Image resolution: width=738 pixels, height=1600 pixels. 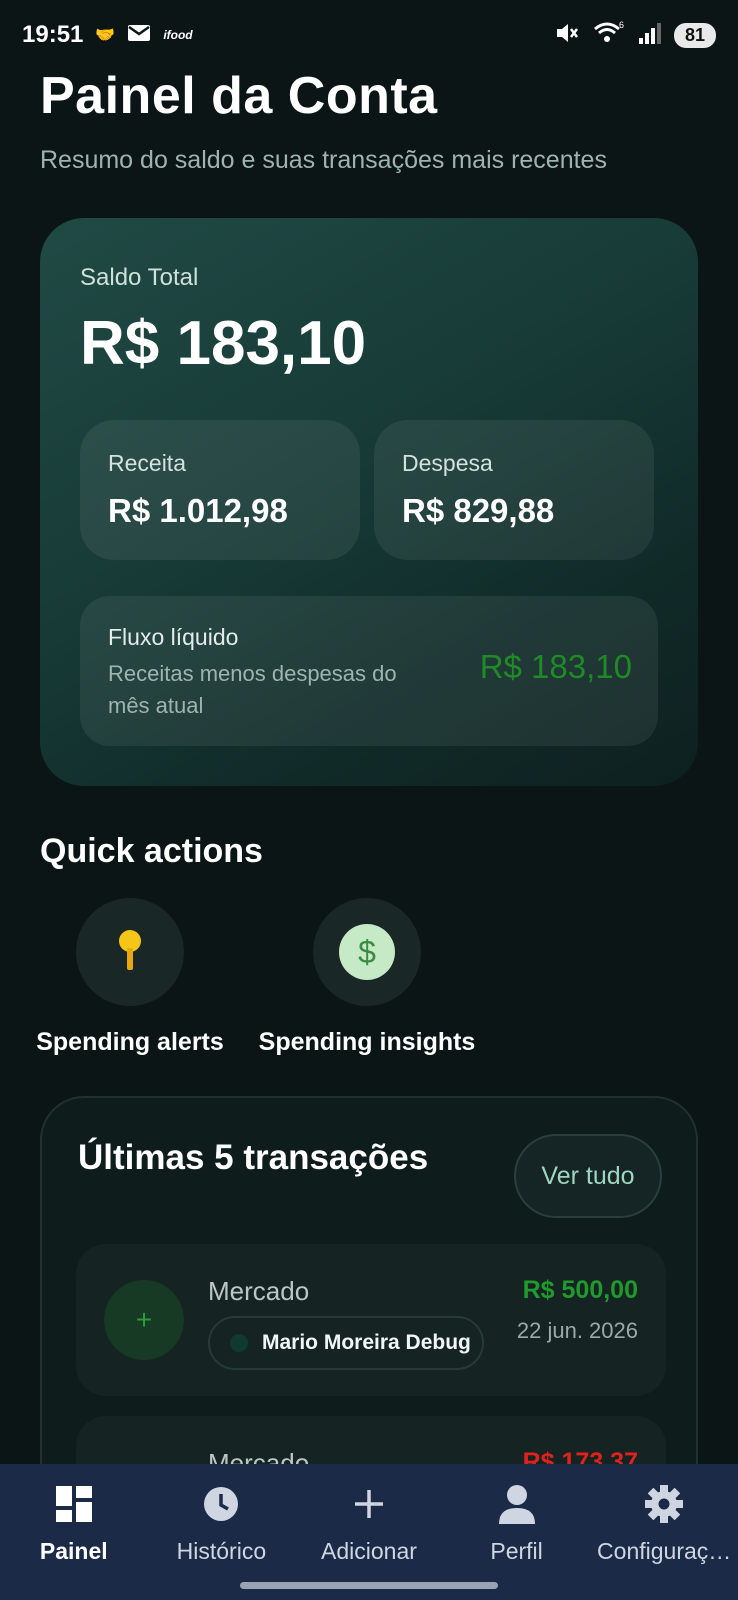 I want to click on transaction-date: 22 jun. 2026, so click(x=577, y=1330).